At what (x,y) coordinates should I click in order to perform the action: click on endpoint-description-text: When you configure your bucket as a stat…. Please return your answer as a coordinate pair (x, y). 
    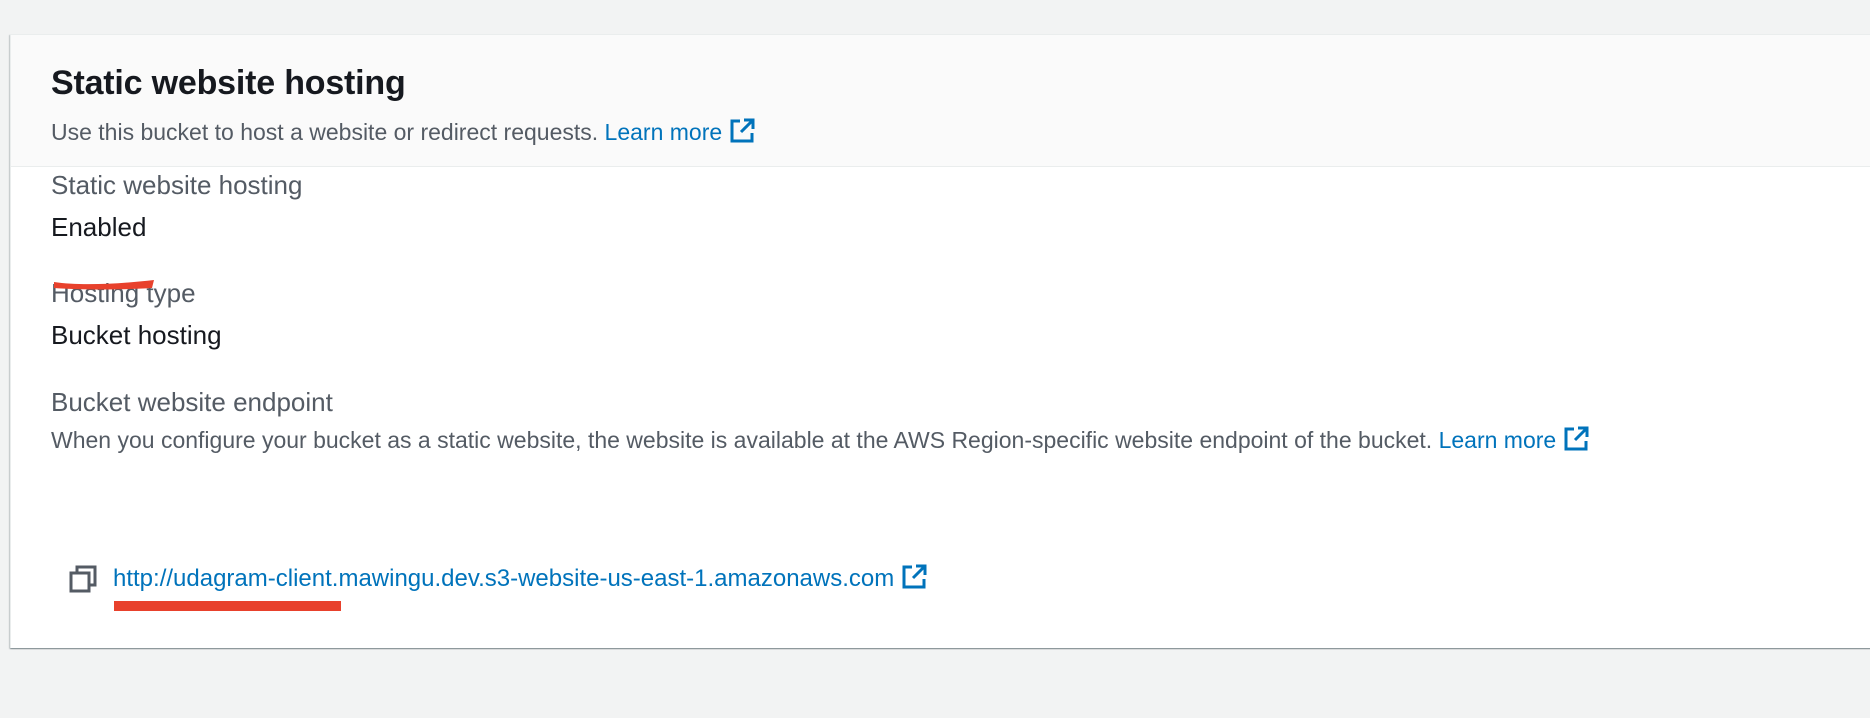
    Looking at the image, I should click on (742, 440).